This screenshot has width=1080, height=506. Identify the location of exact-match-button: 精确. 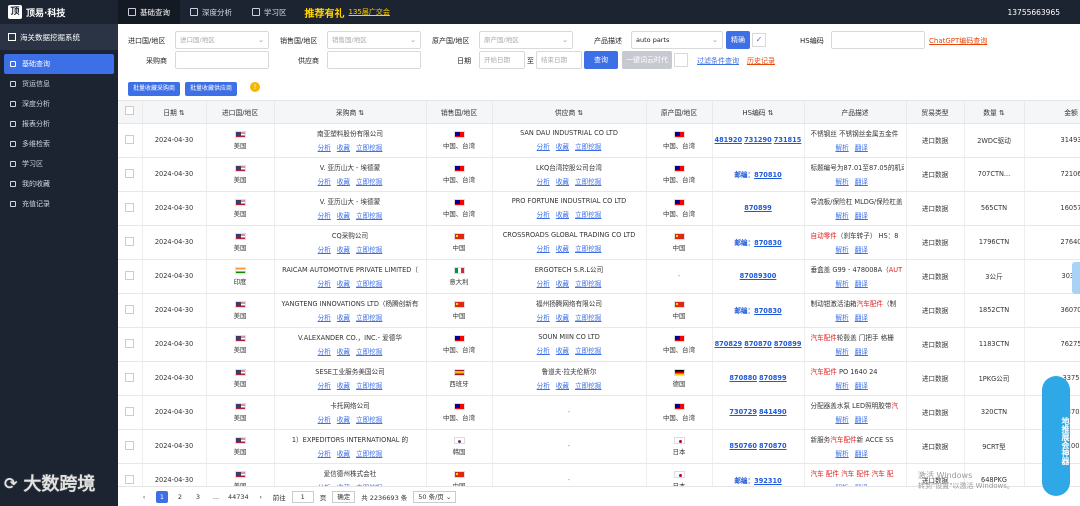
(738, 40).